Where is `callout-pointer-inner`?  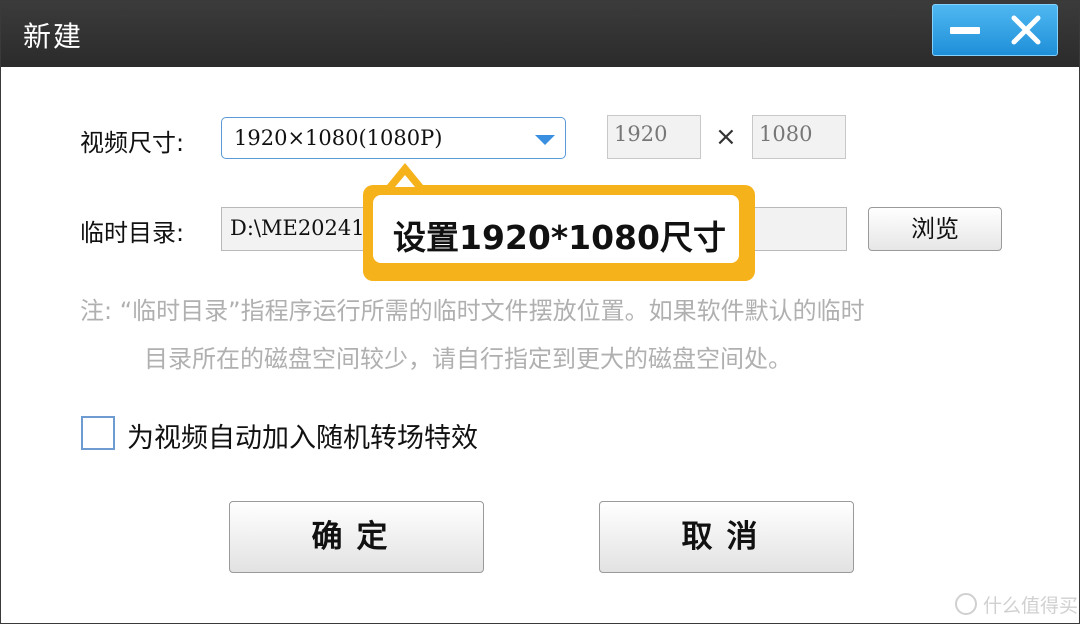 callout-pointer-inner is located at coordinates (405, 181).